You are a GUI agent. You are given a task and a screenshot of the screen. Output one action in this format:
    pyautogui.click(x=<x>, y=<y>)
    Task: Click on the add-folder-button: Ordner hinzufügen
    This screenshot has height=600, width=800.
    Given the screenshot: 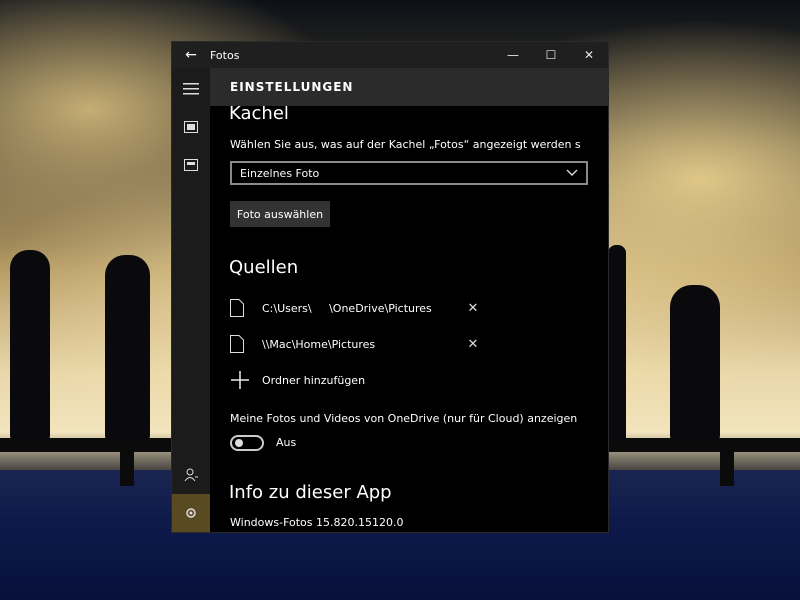 What is the action you would take?
    pyautogui.click(x=297, y=380)
    